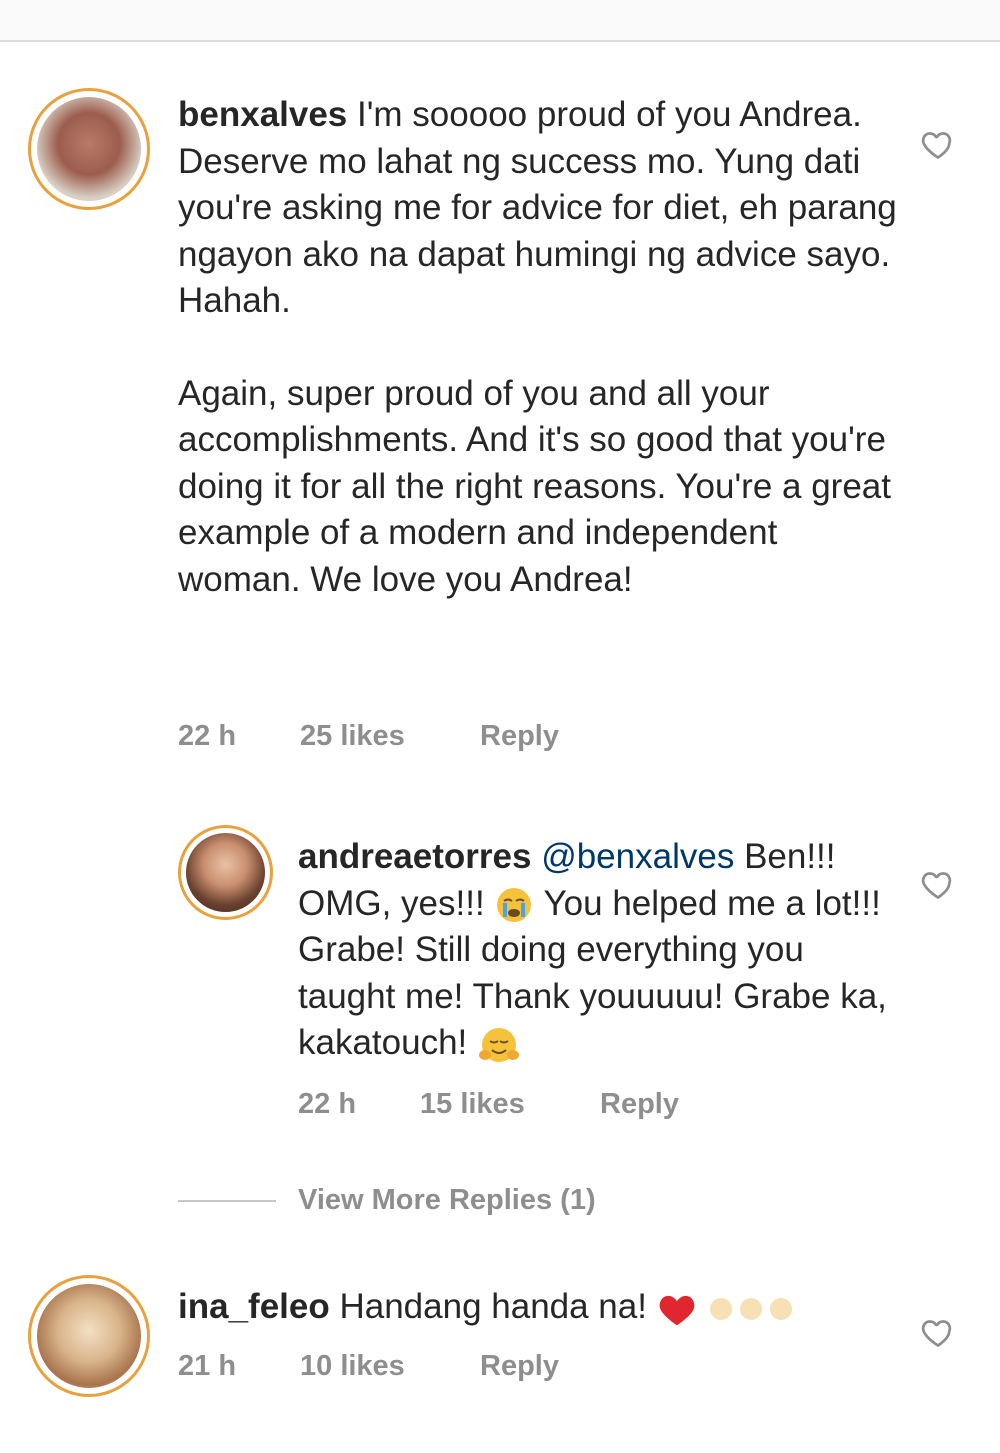 This screenshot has width=1000, height=1453. Describe the element at coordinates (414, 856) in the screenshot. I see `comment-username: andreaetorres` at that location.